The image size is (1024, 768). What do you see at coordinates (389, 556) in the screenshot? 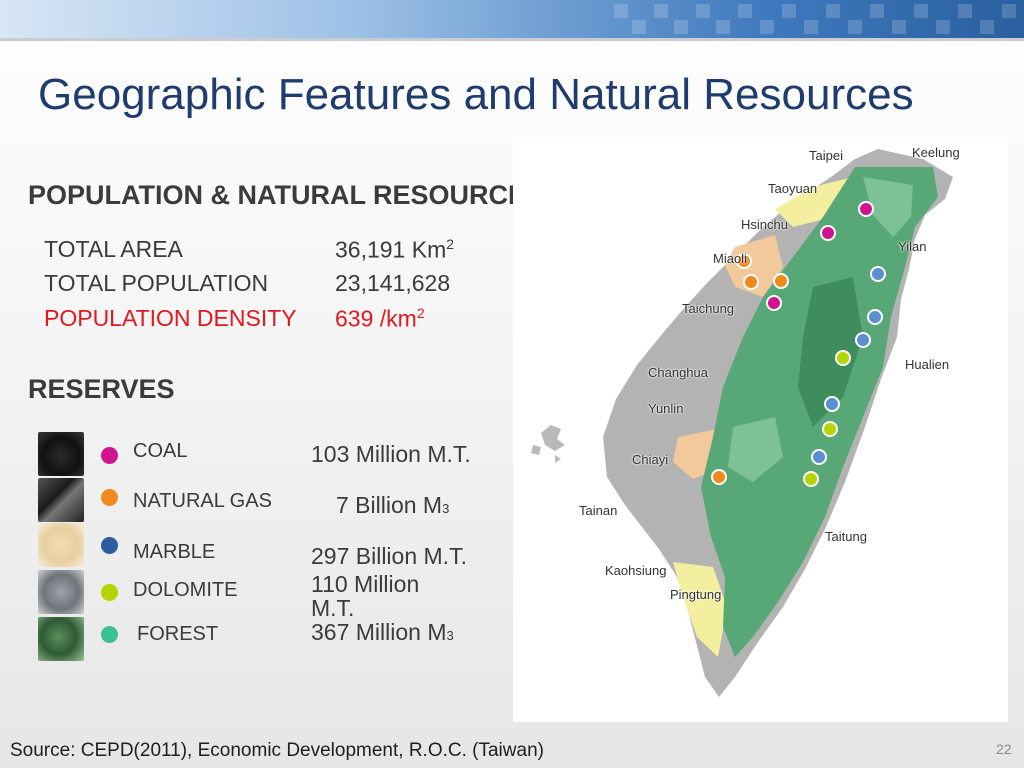
I see `reserve-value-marble: 297 Billion M.T.` at bounding box center [389, 556].